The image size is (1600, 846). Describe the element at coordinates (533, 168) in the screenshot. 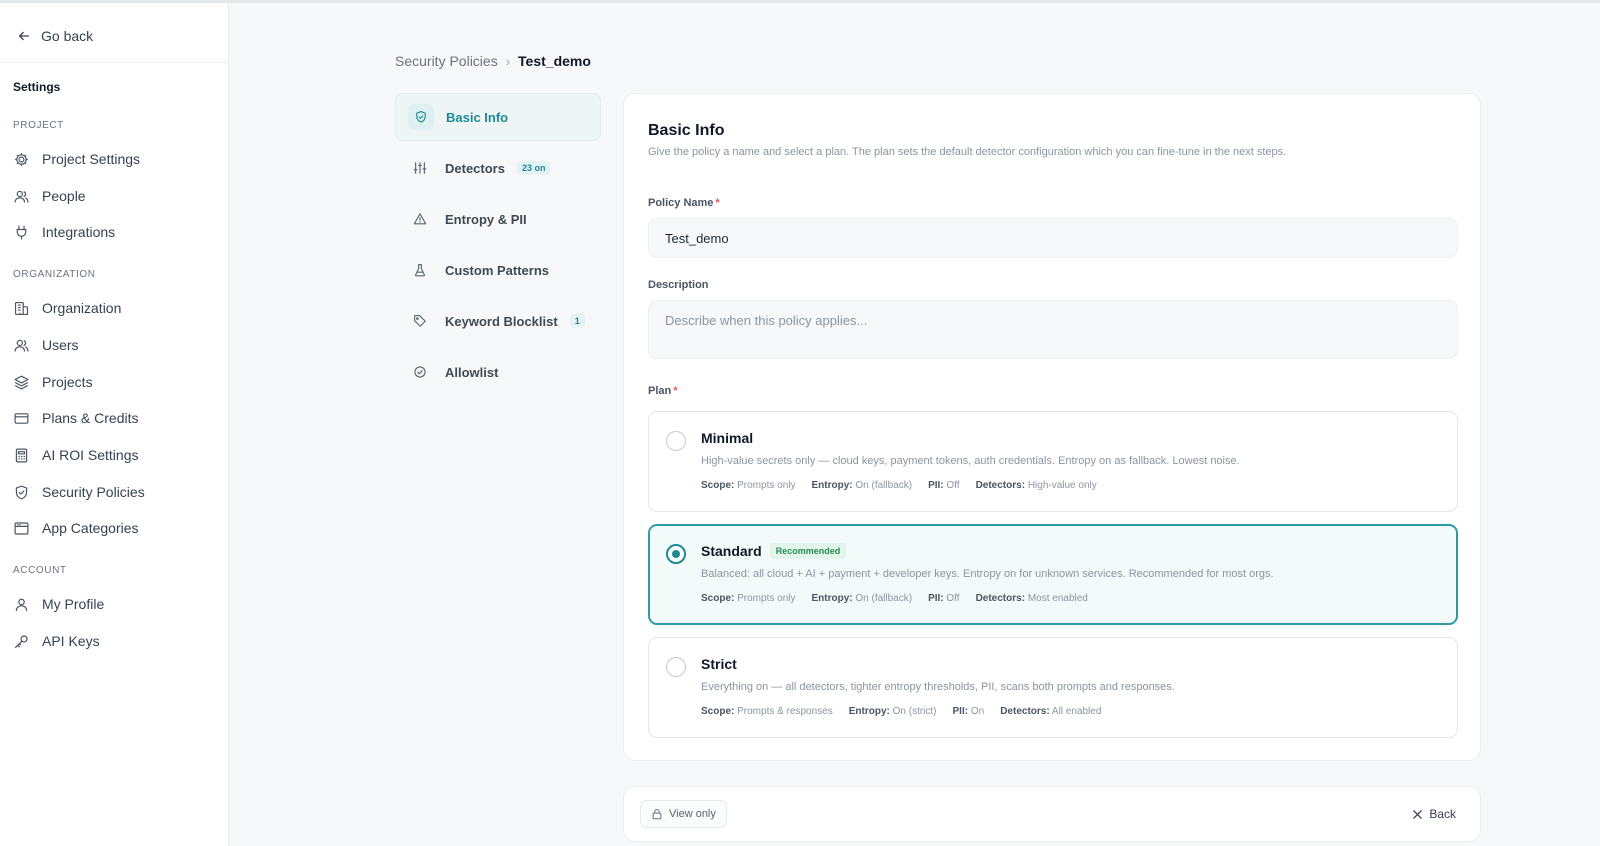

I see `detectors-count-badge: 23 on` at that location.